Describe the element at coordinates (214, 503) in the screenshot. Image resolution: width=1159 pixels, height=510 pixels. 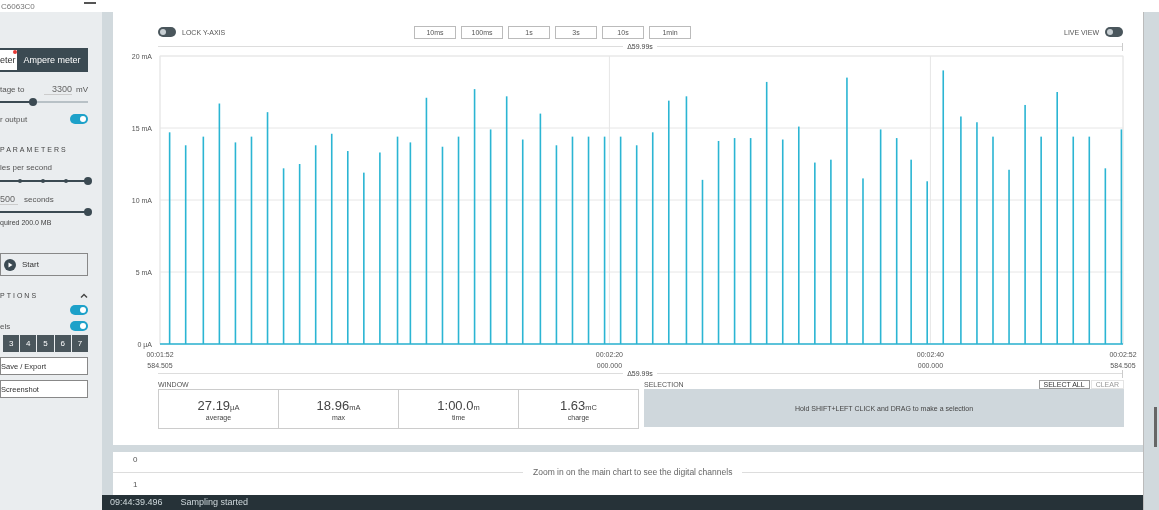
I see `status-message: Sampling started` at that location.